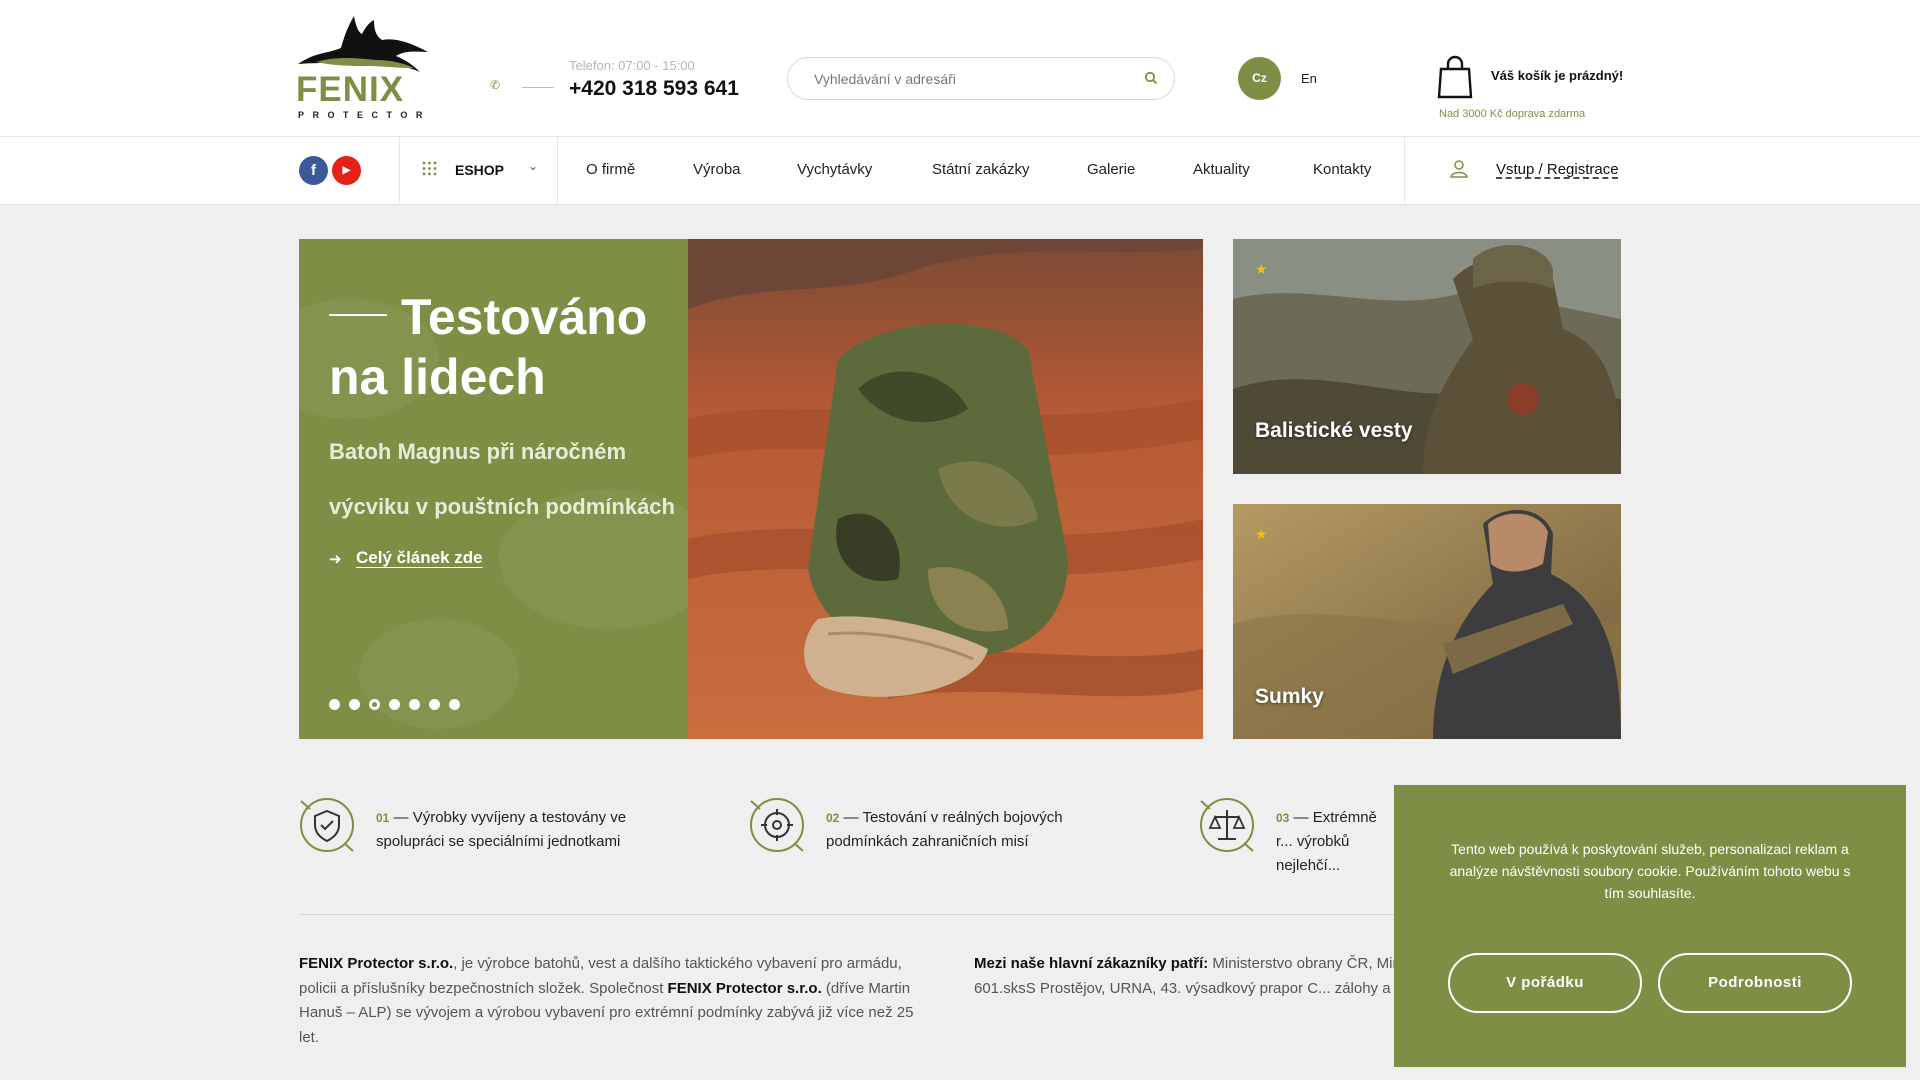 The image size is (1920, 1080). I want to click on grid-icon, so click(429, 168).